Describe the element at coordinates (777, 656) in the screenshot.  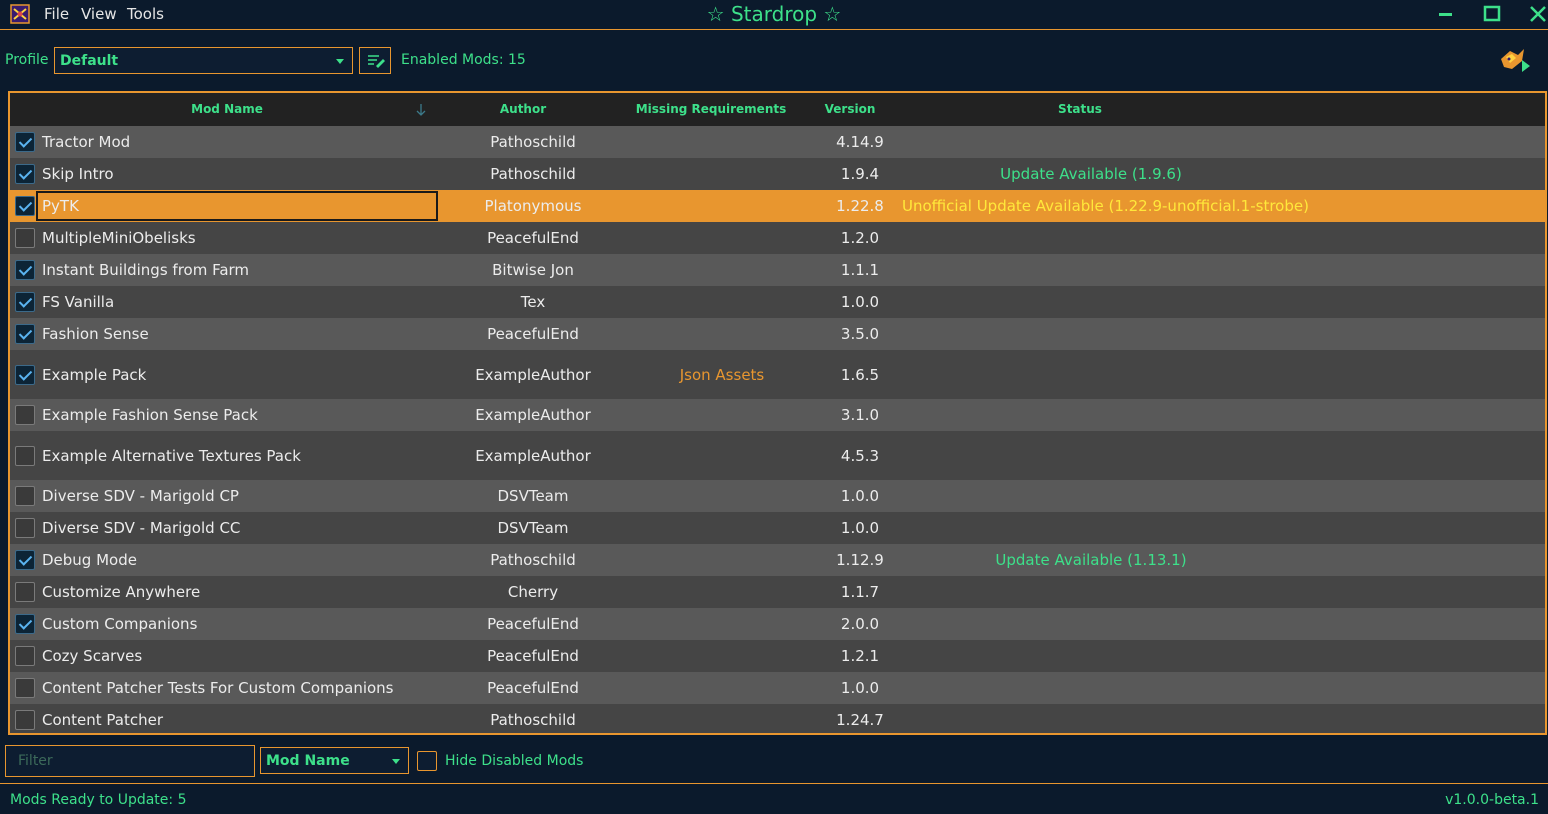
I see `table-row: Cozy Scarves PeacefulEnd 1.2.1` at that location.